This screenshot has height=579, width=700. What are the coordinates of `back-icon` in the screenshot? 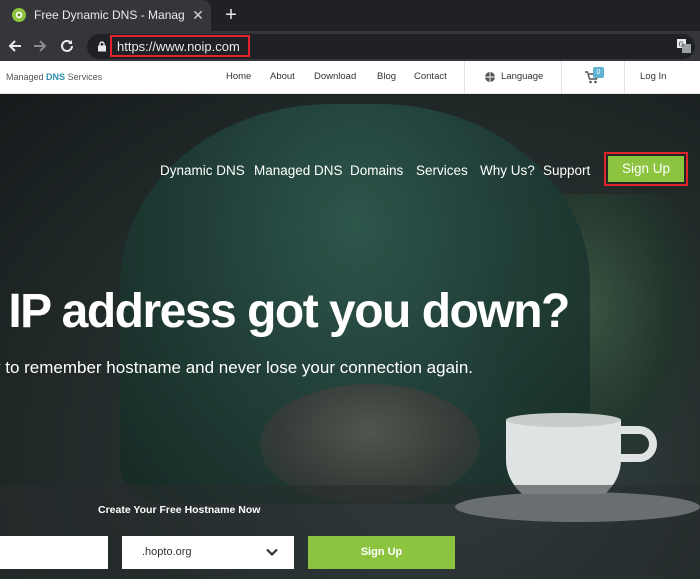 It's located at (15, 46).